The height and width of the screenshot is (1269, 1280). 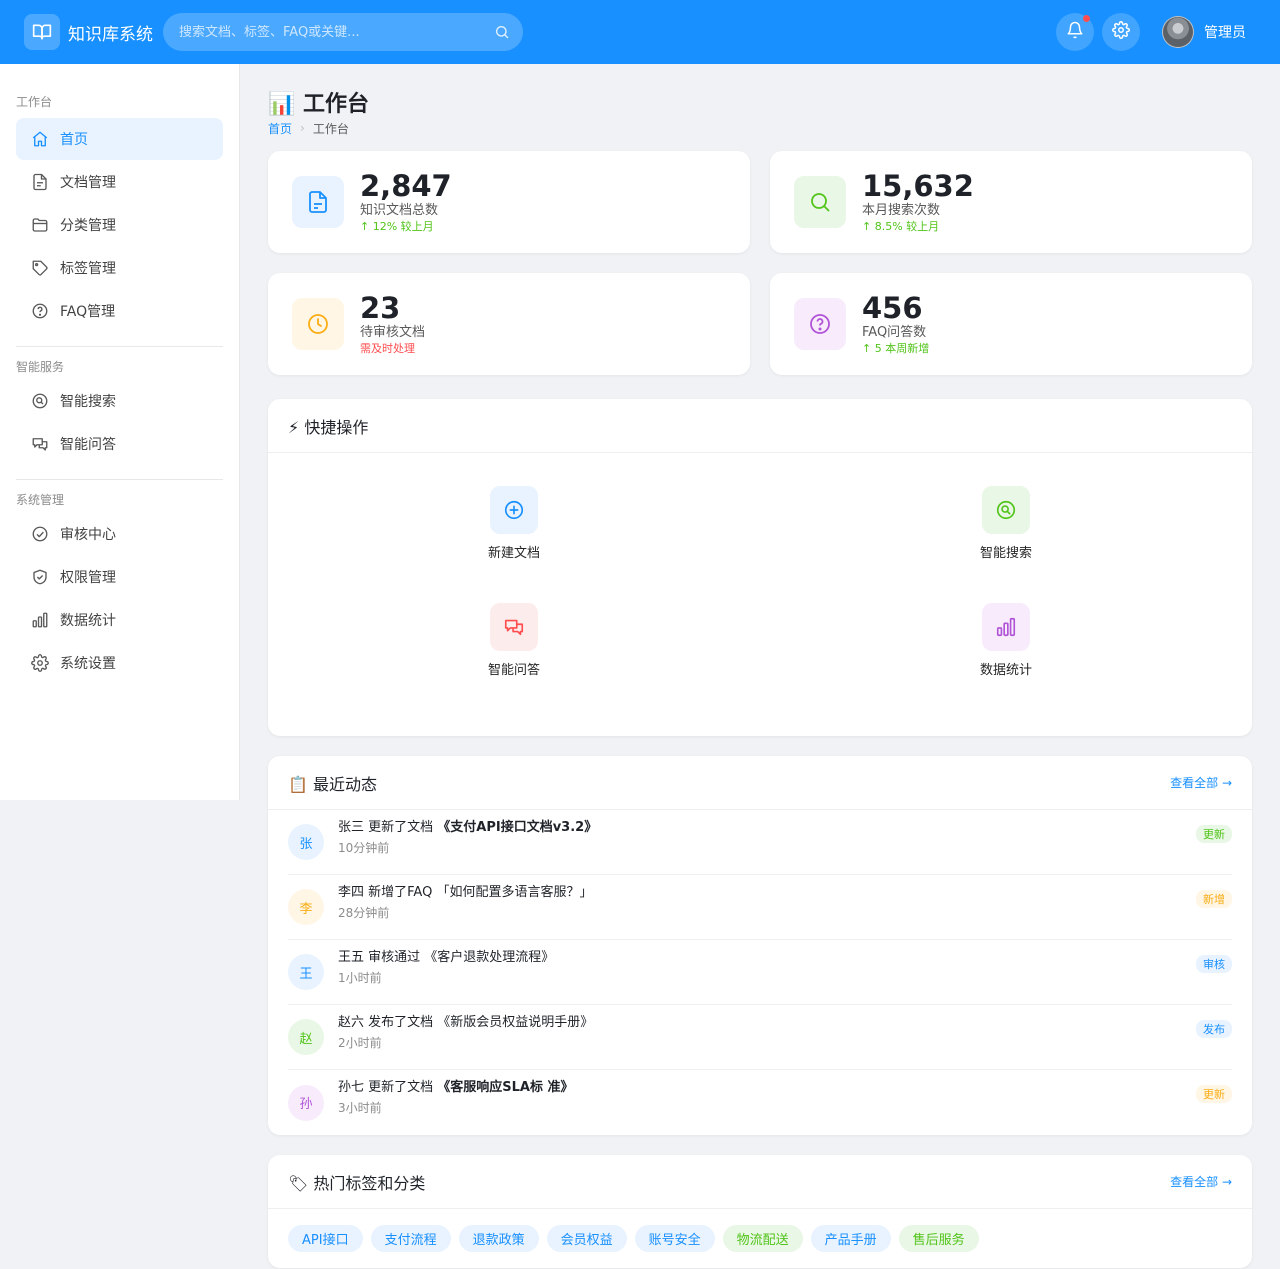 I want to click on tag-icon, so click(x=40, y=268).